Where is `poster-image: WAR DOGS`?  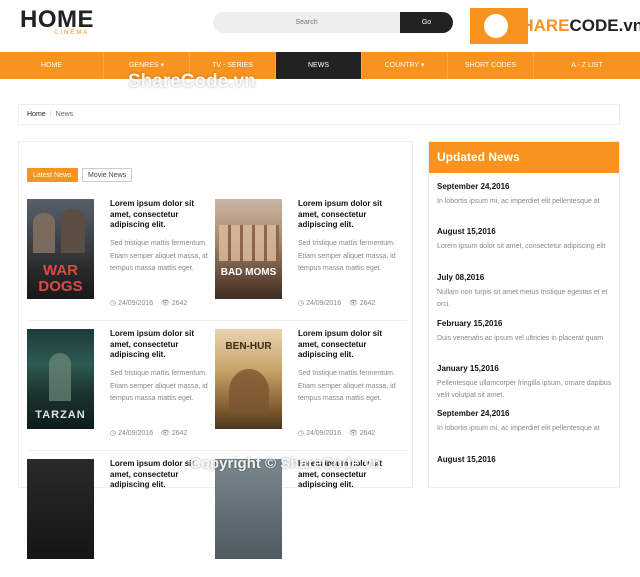 poster-image: WAR DOGS is located at coordinates (60, 249).